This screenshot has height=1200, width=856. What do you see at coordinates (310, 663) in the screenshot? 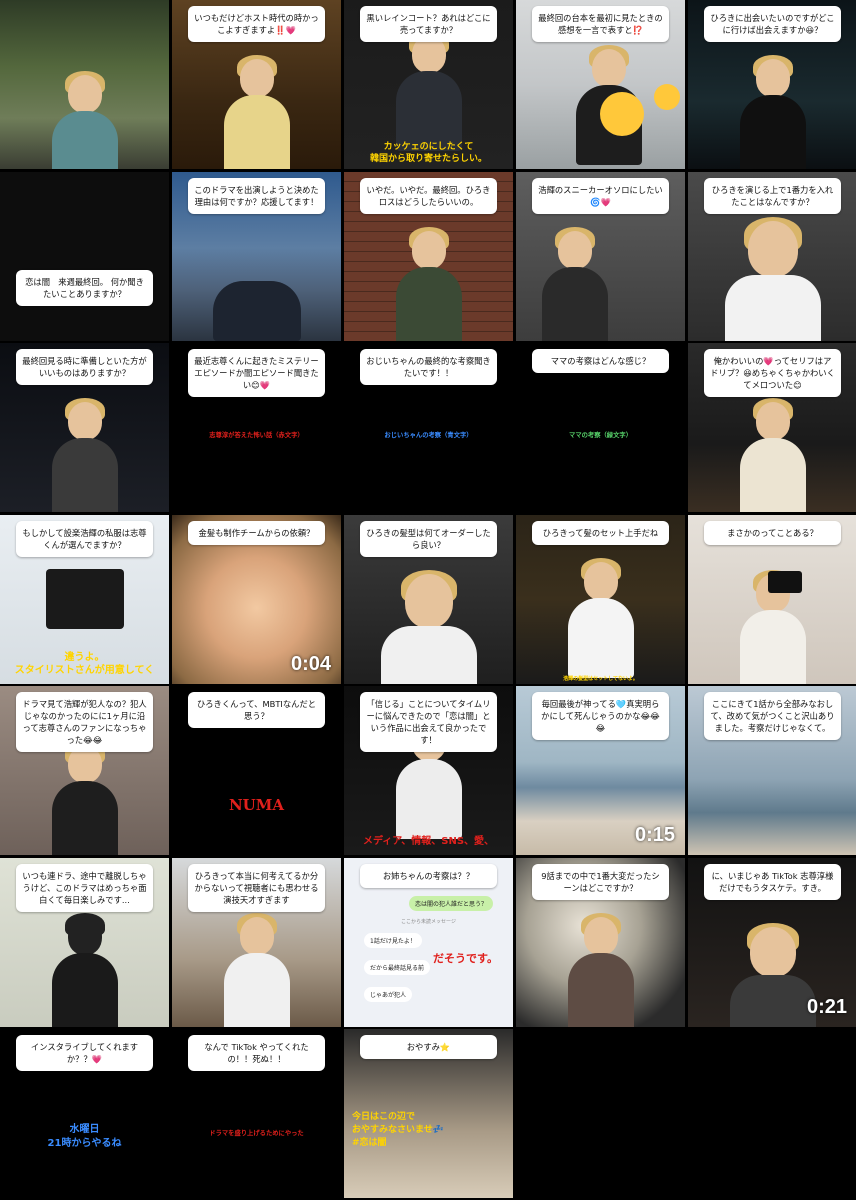
I see `video-duration: 0:04` at bounding box center [310, 663].